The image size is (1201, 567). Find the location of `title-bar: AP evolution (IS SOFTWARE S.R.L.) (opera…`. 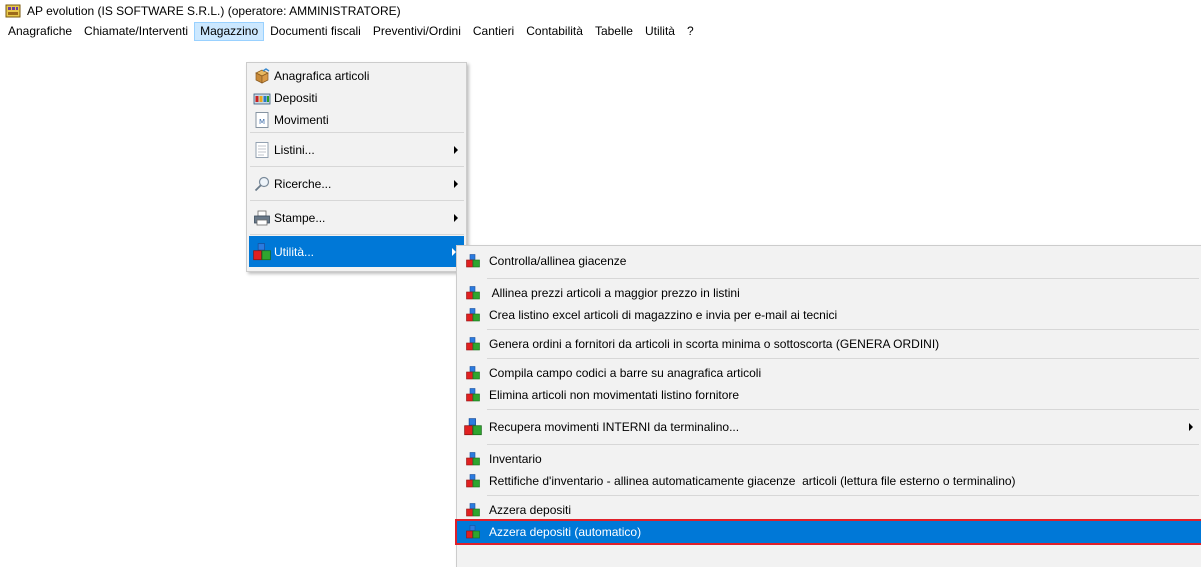

title-bar: AP evolution (IS SOFTWARE S.R.L.) (opera… is located at coordinates (600, 11).